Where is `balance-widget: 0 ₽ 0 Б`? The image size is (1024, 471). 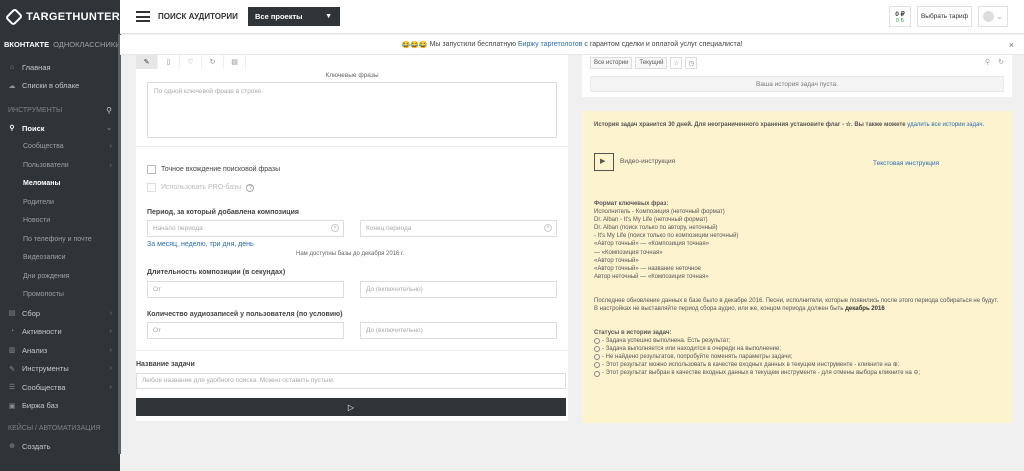 balance-widget: 0 ₽ 0 Б is located at coordinates (900, 16).